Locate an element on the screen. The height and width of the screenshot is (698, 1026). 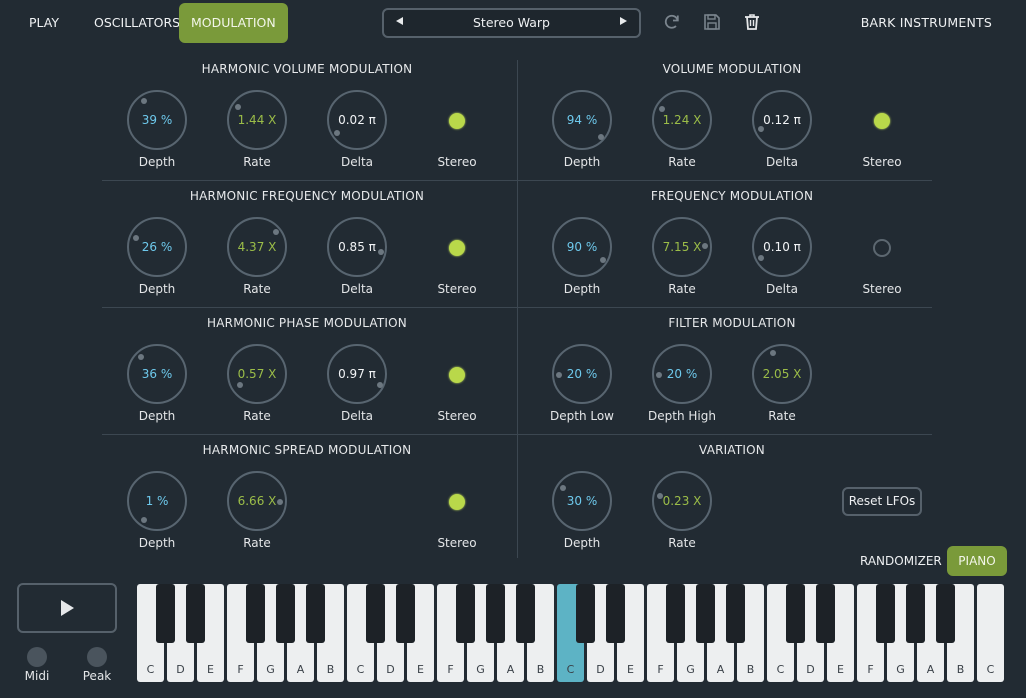
save-icon is located at coordinates (712, 22).